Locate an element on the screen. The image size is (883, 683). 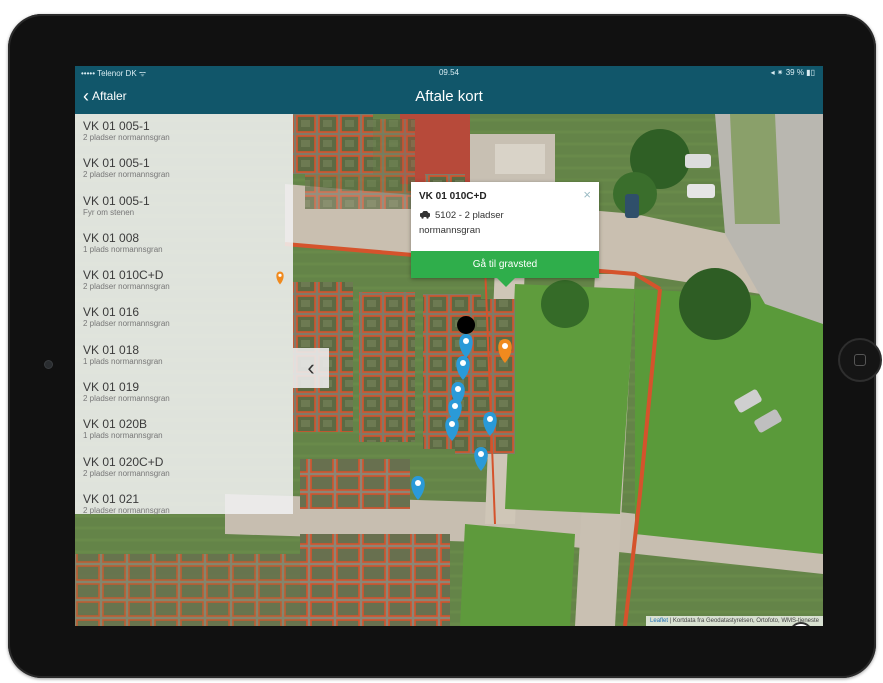
popup-detail: 5102 - 2 pladser is located at coordinates (461, 215).